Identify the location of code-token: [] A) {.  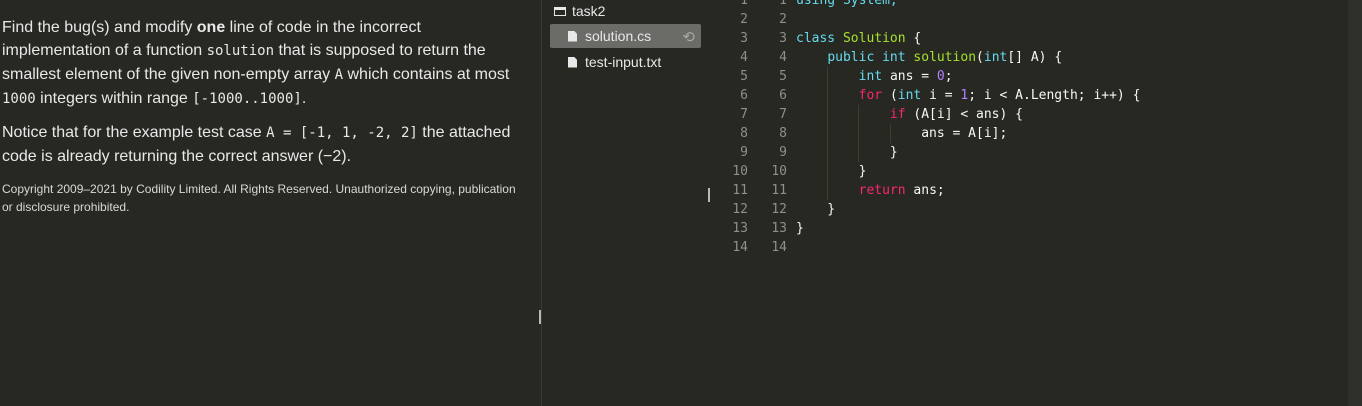
(1035, 57).